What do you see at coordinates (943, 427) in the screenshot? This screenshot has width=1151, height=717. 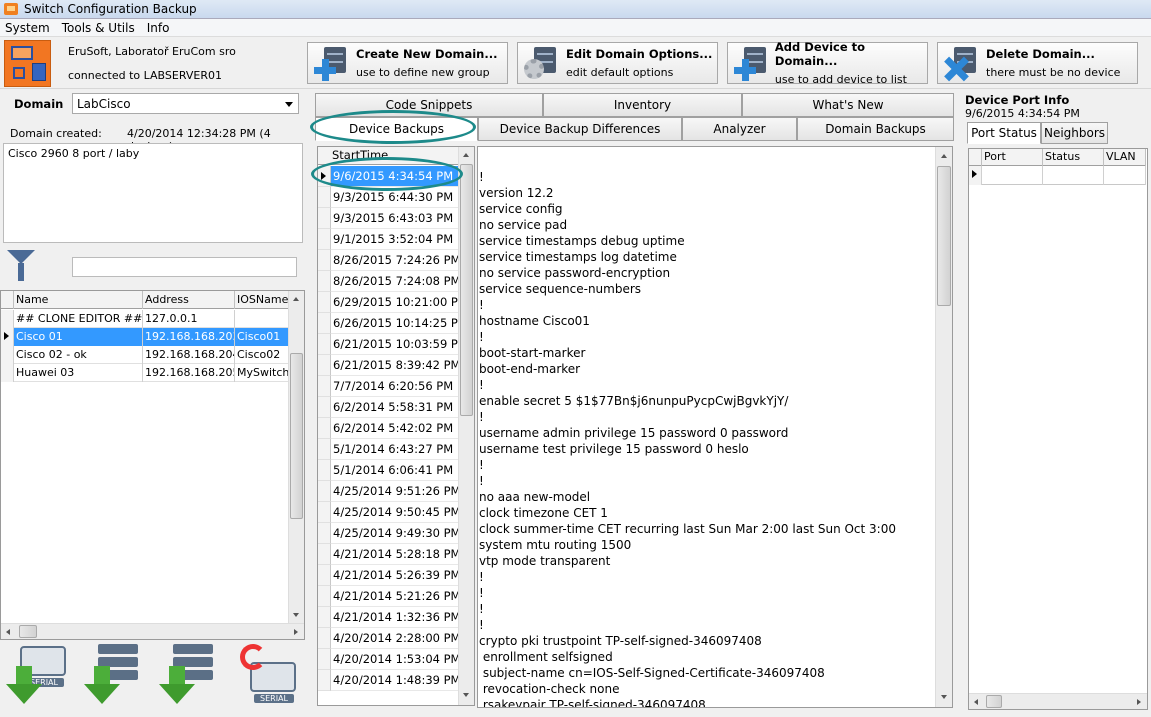 I see `config-vscrollbar` at bounding box center [943, 427].